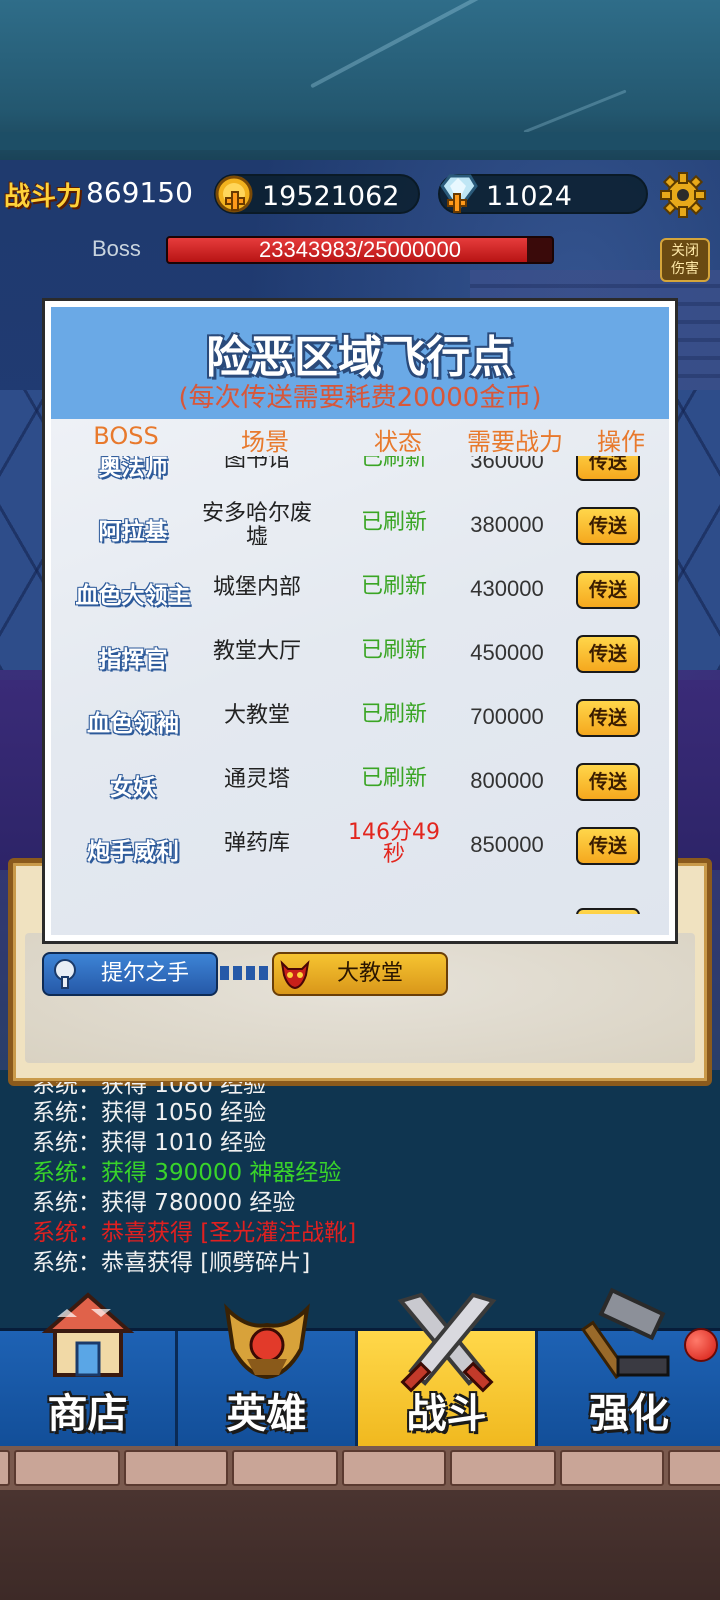  Describe the element at coordinates (65, 974) in the screenshot. I see `tree-icon` at that location.